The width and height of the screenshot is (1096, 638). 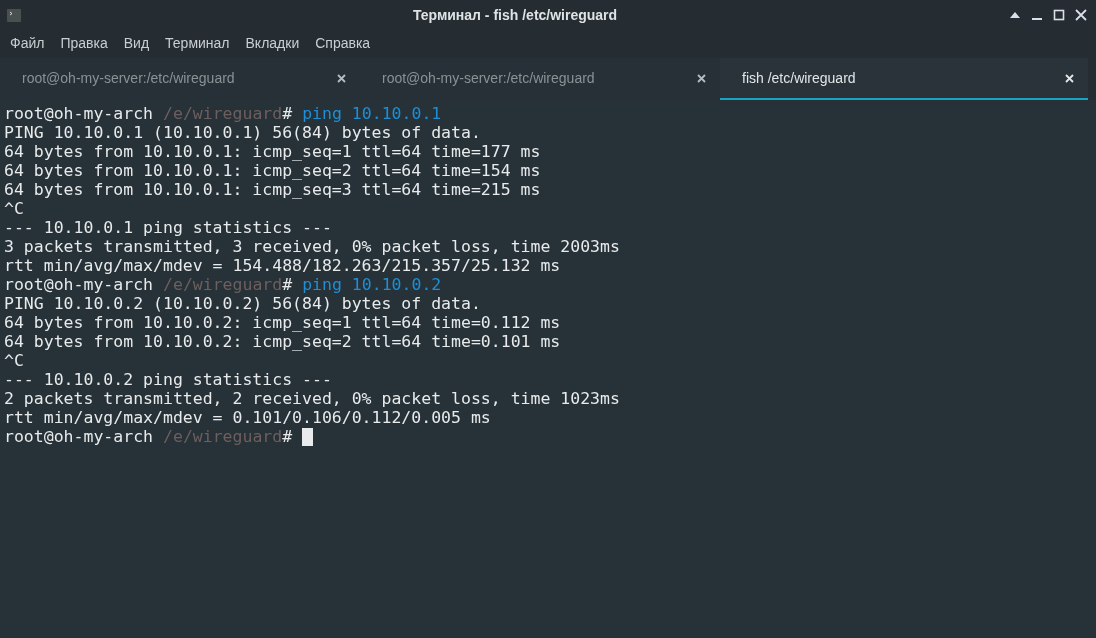 What do you see at coordinates (84, 43) in the screenshot?
I see `menu-item: Правка` at bounding box center [84, 43].